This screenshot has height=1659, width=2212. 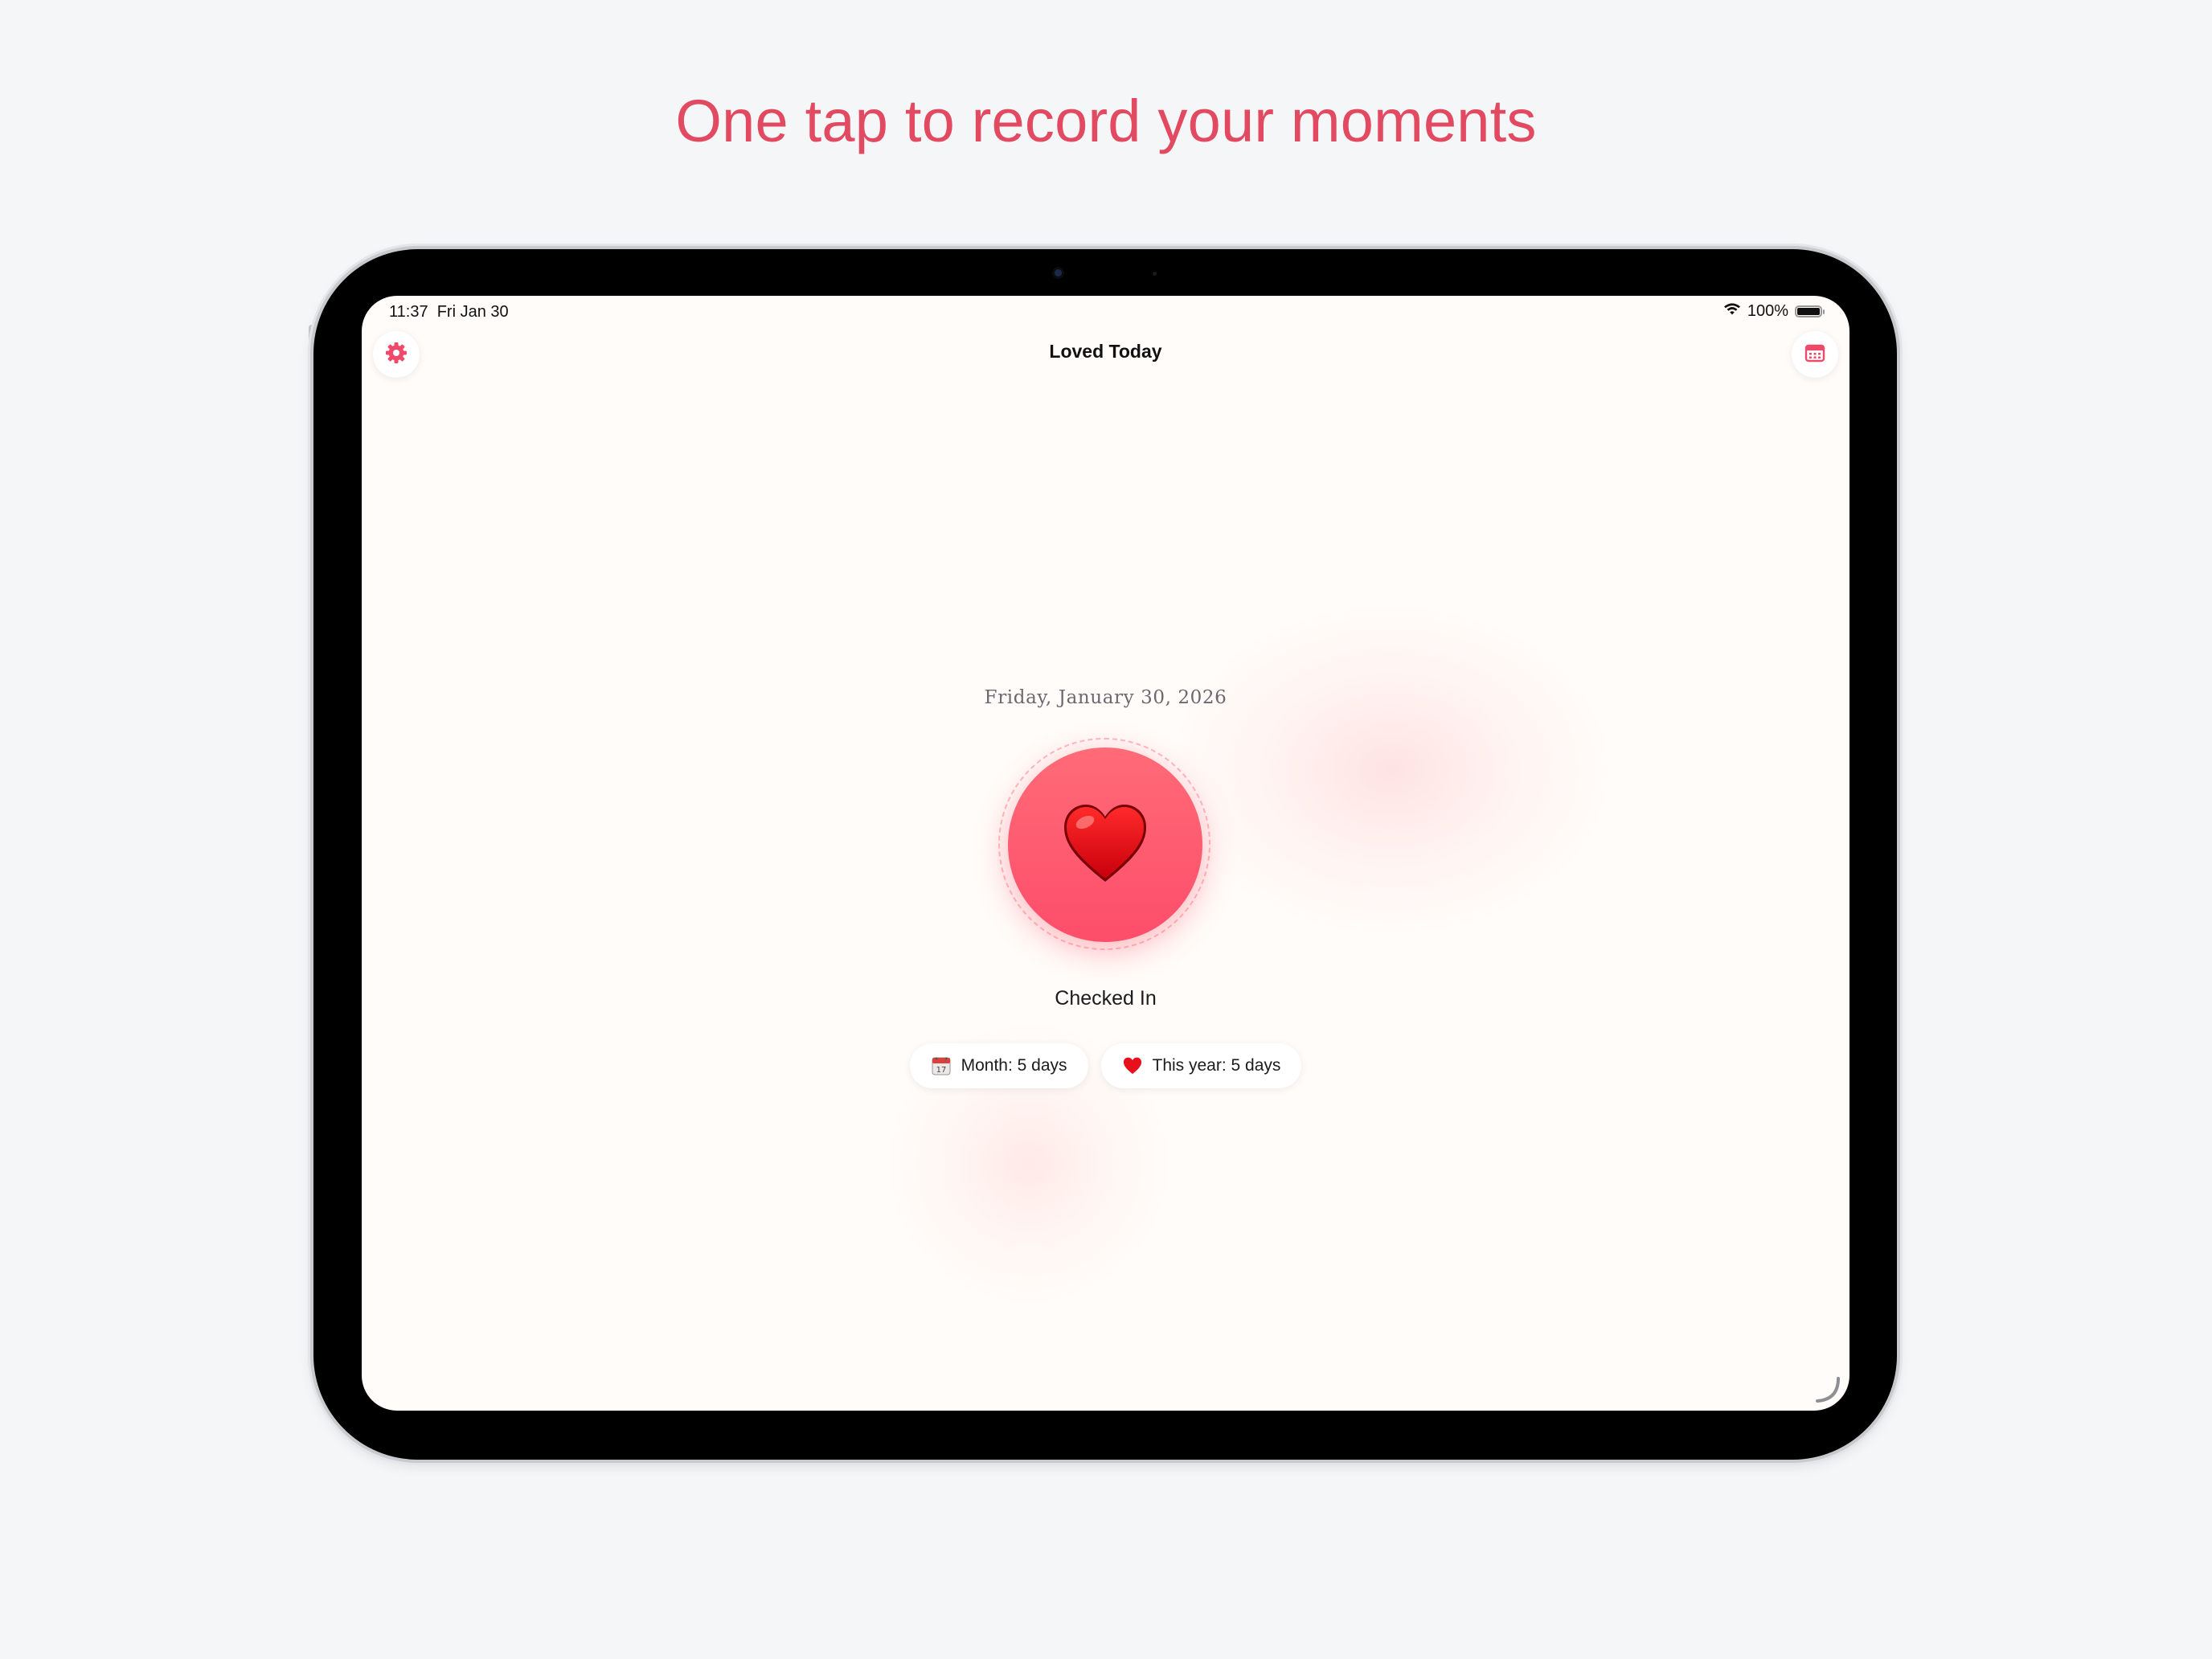 I want to click on status-time-date: 11:37 Fri Jan 30, so click(x=449, y=312).